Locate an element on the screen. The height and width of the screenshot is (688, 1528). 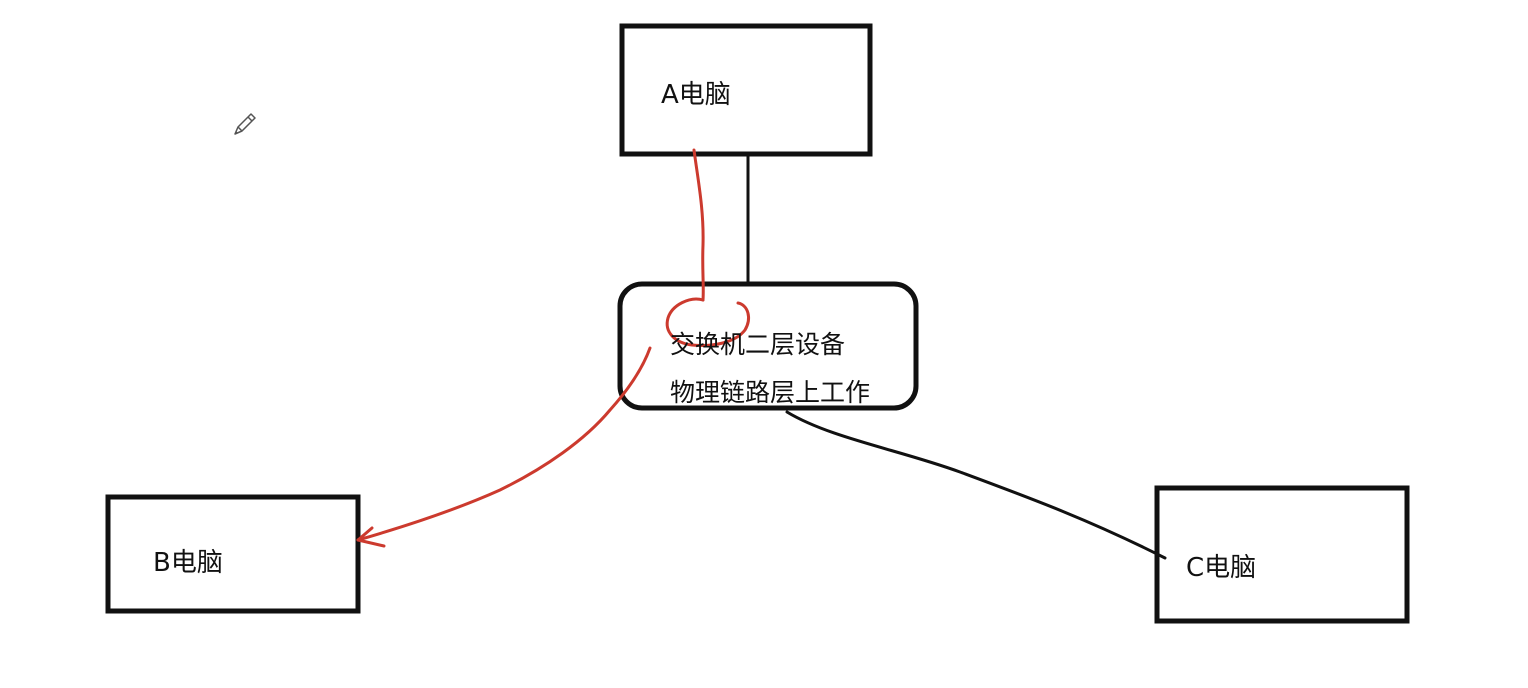
annotation-a-down-stroke is located at coordinates (698, 225).